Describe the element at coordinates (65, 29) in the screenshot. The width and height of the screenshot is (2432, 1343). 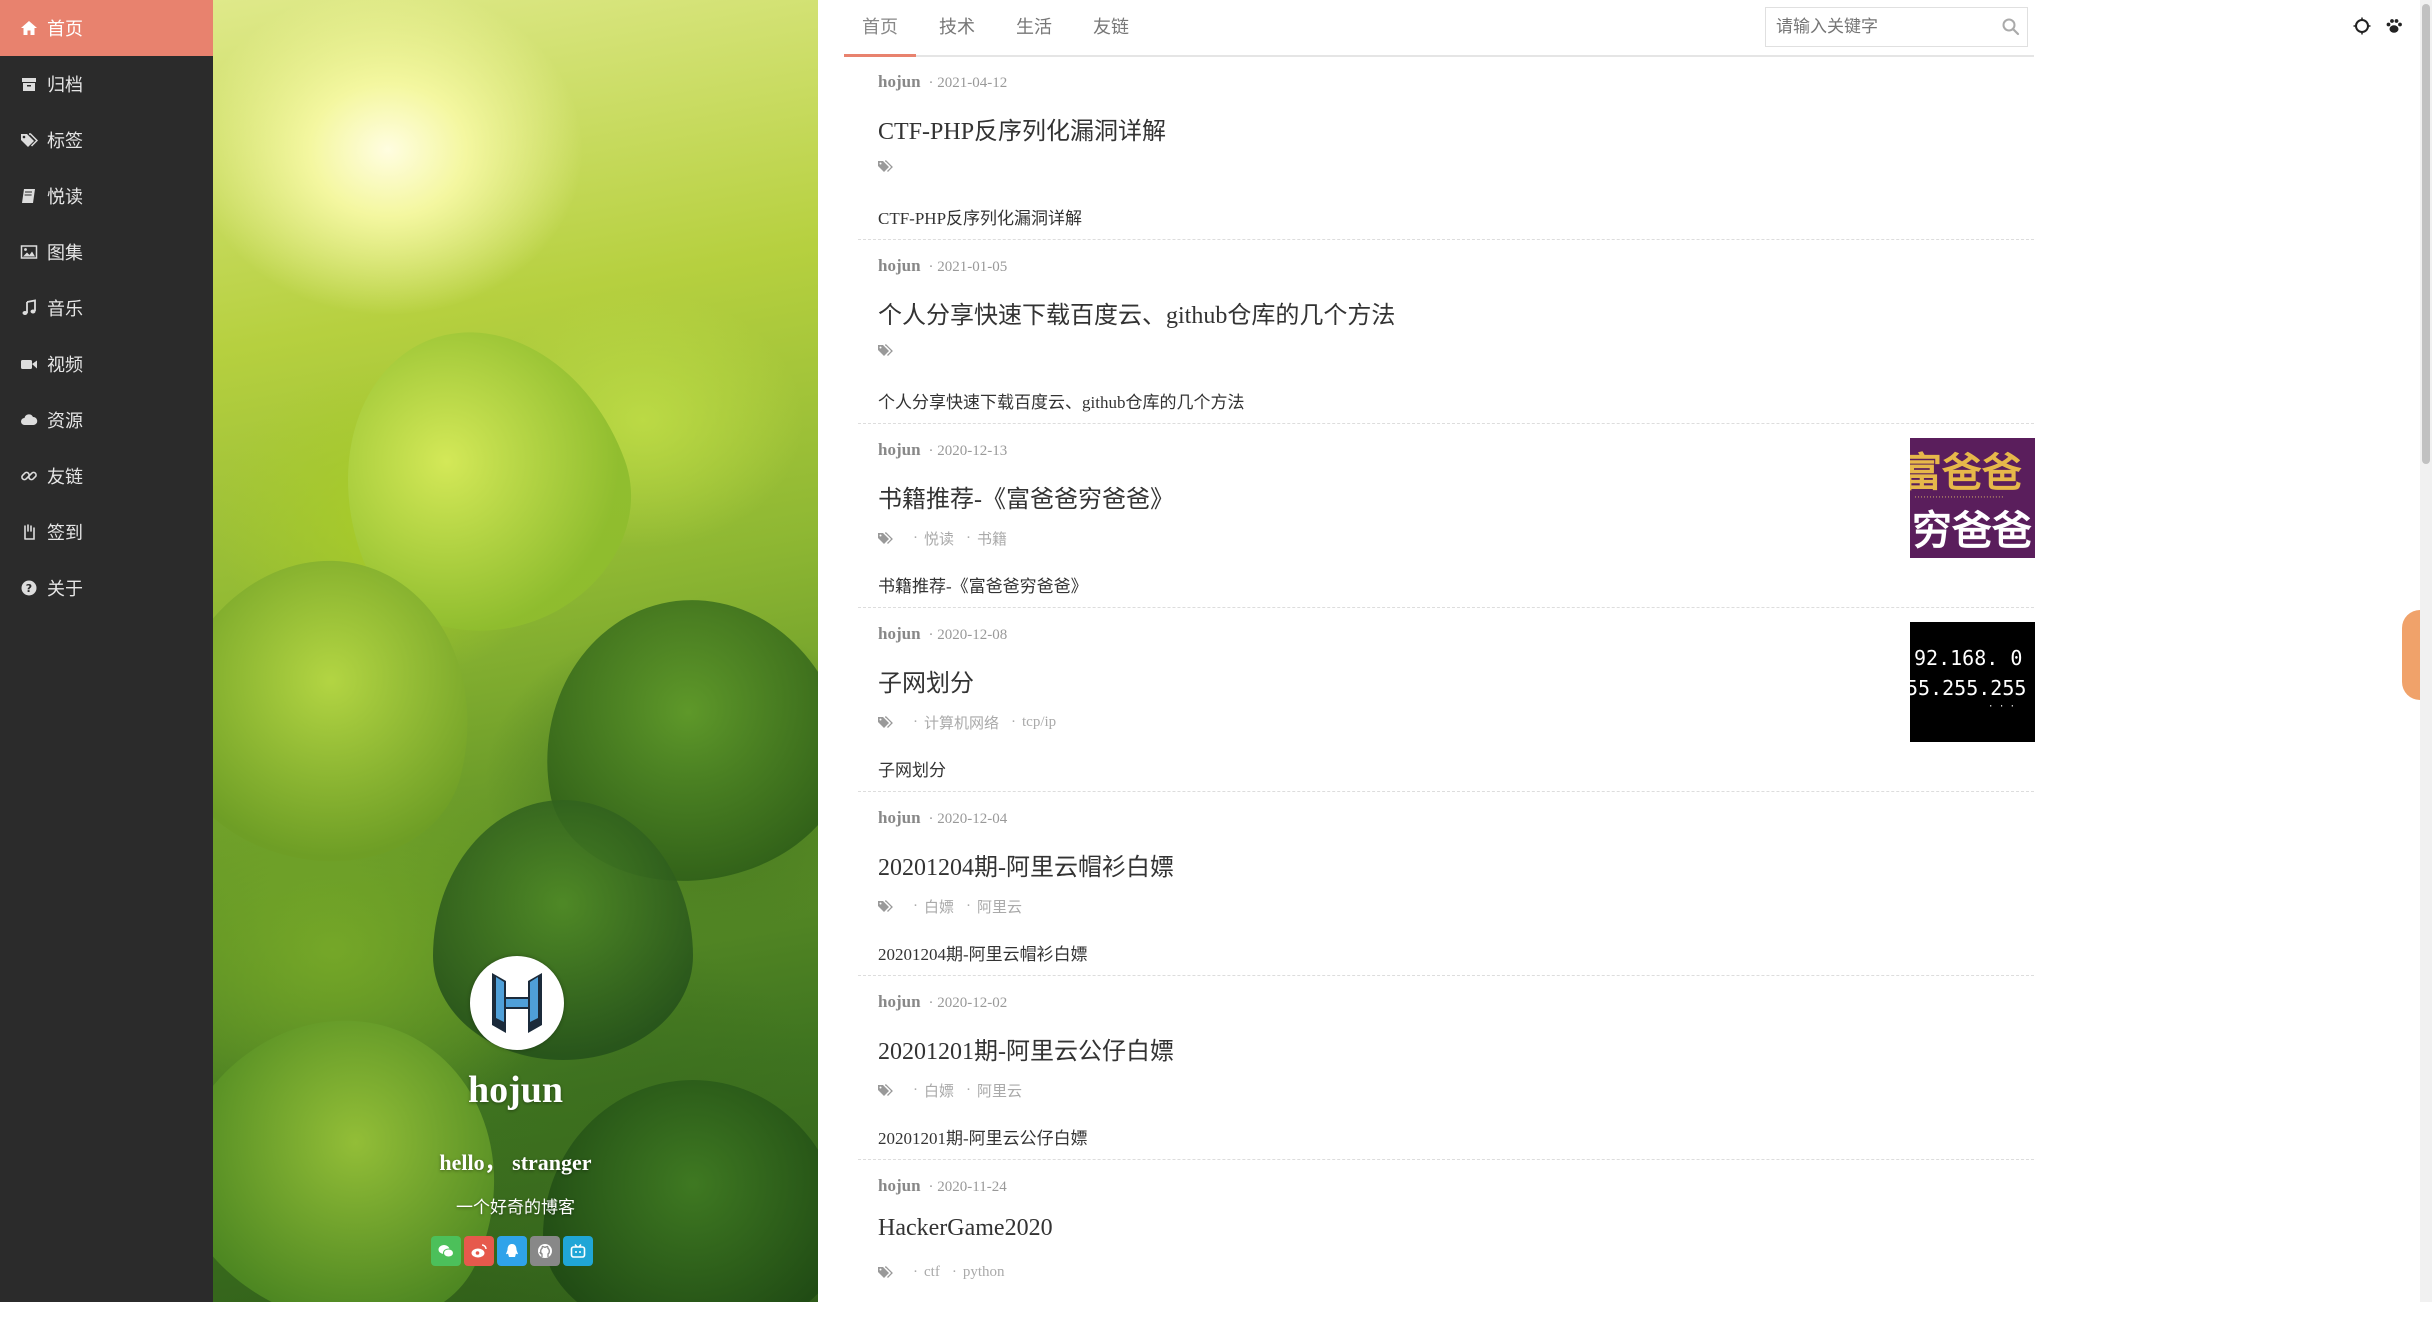
I see `sidebar-item-label: 首页` at that location.